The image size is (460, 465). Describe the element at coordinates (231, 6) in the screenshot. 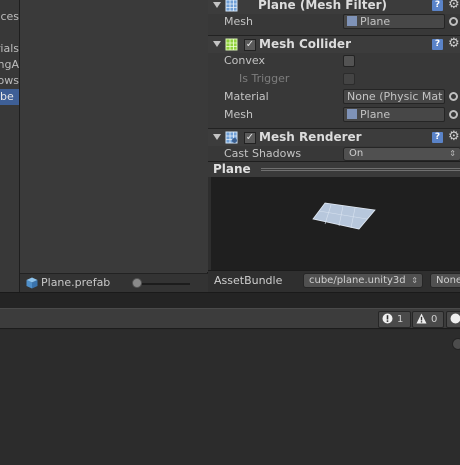

I see `mesh-filter-icon` at that location.